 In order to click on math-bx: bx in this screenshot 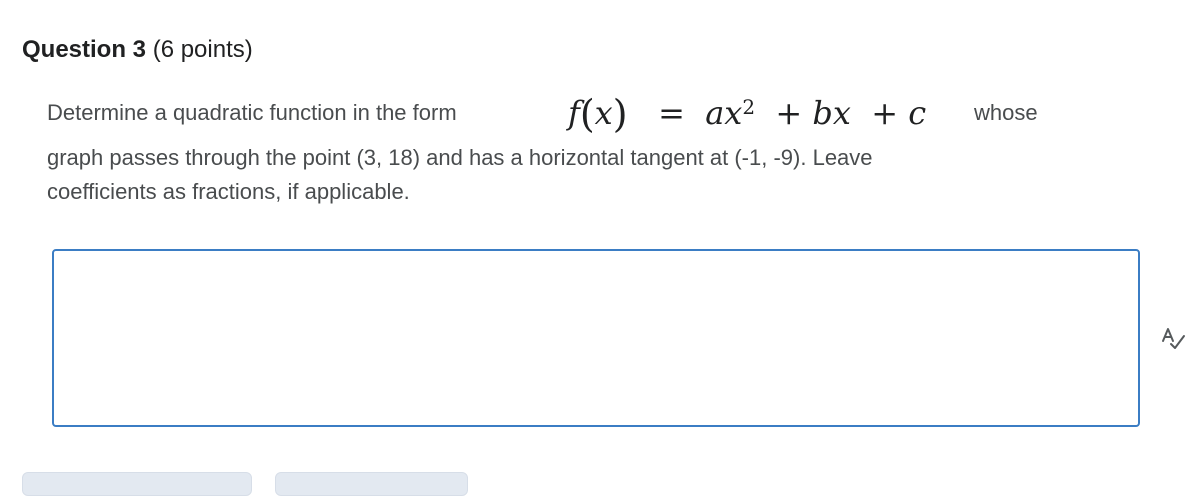, I will do `click(831, 113)`.